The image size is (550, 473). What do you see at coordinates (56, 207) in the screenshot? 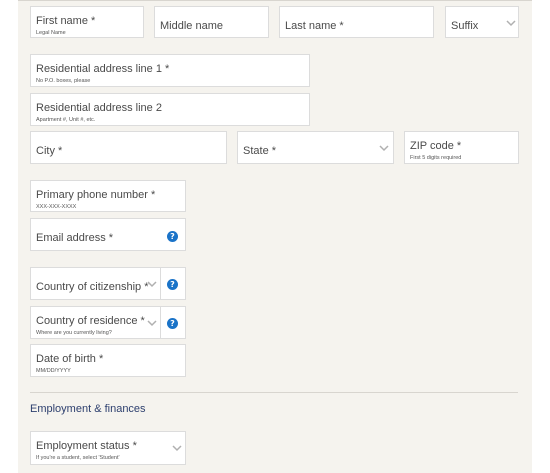
I see `phone-hint: XXX-XXX-XXXX` at bounding box center [56, 207].